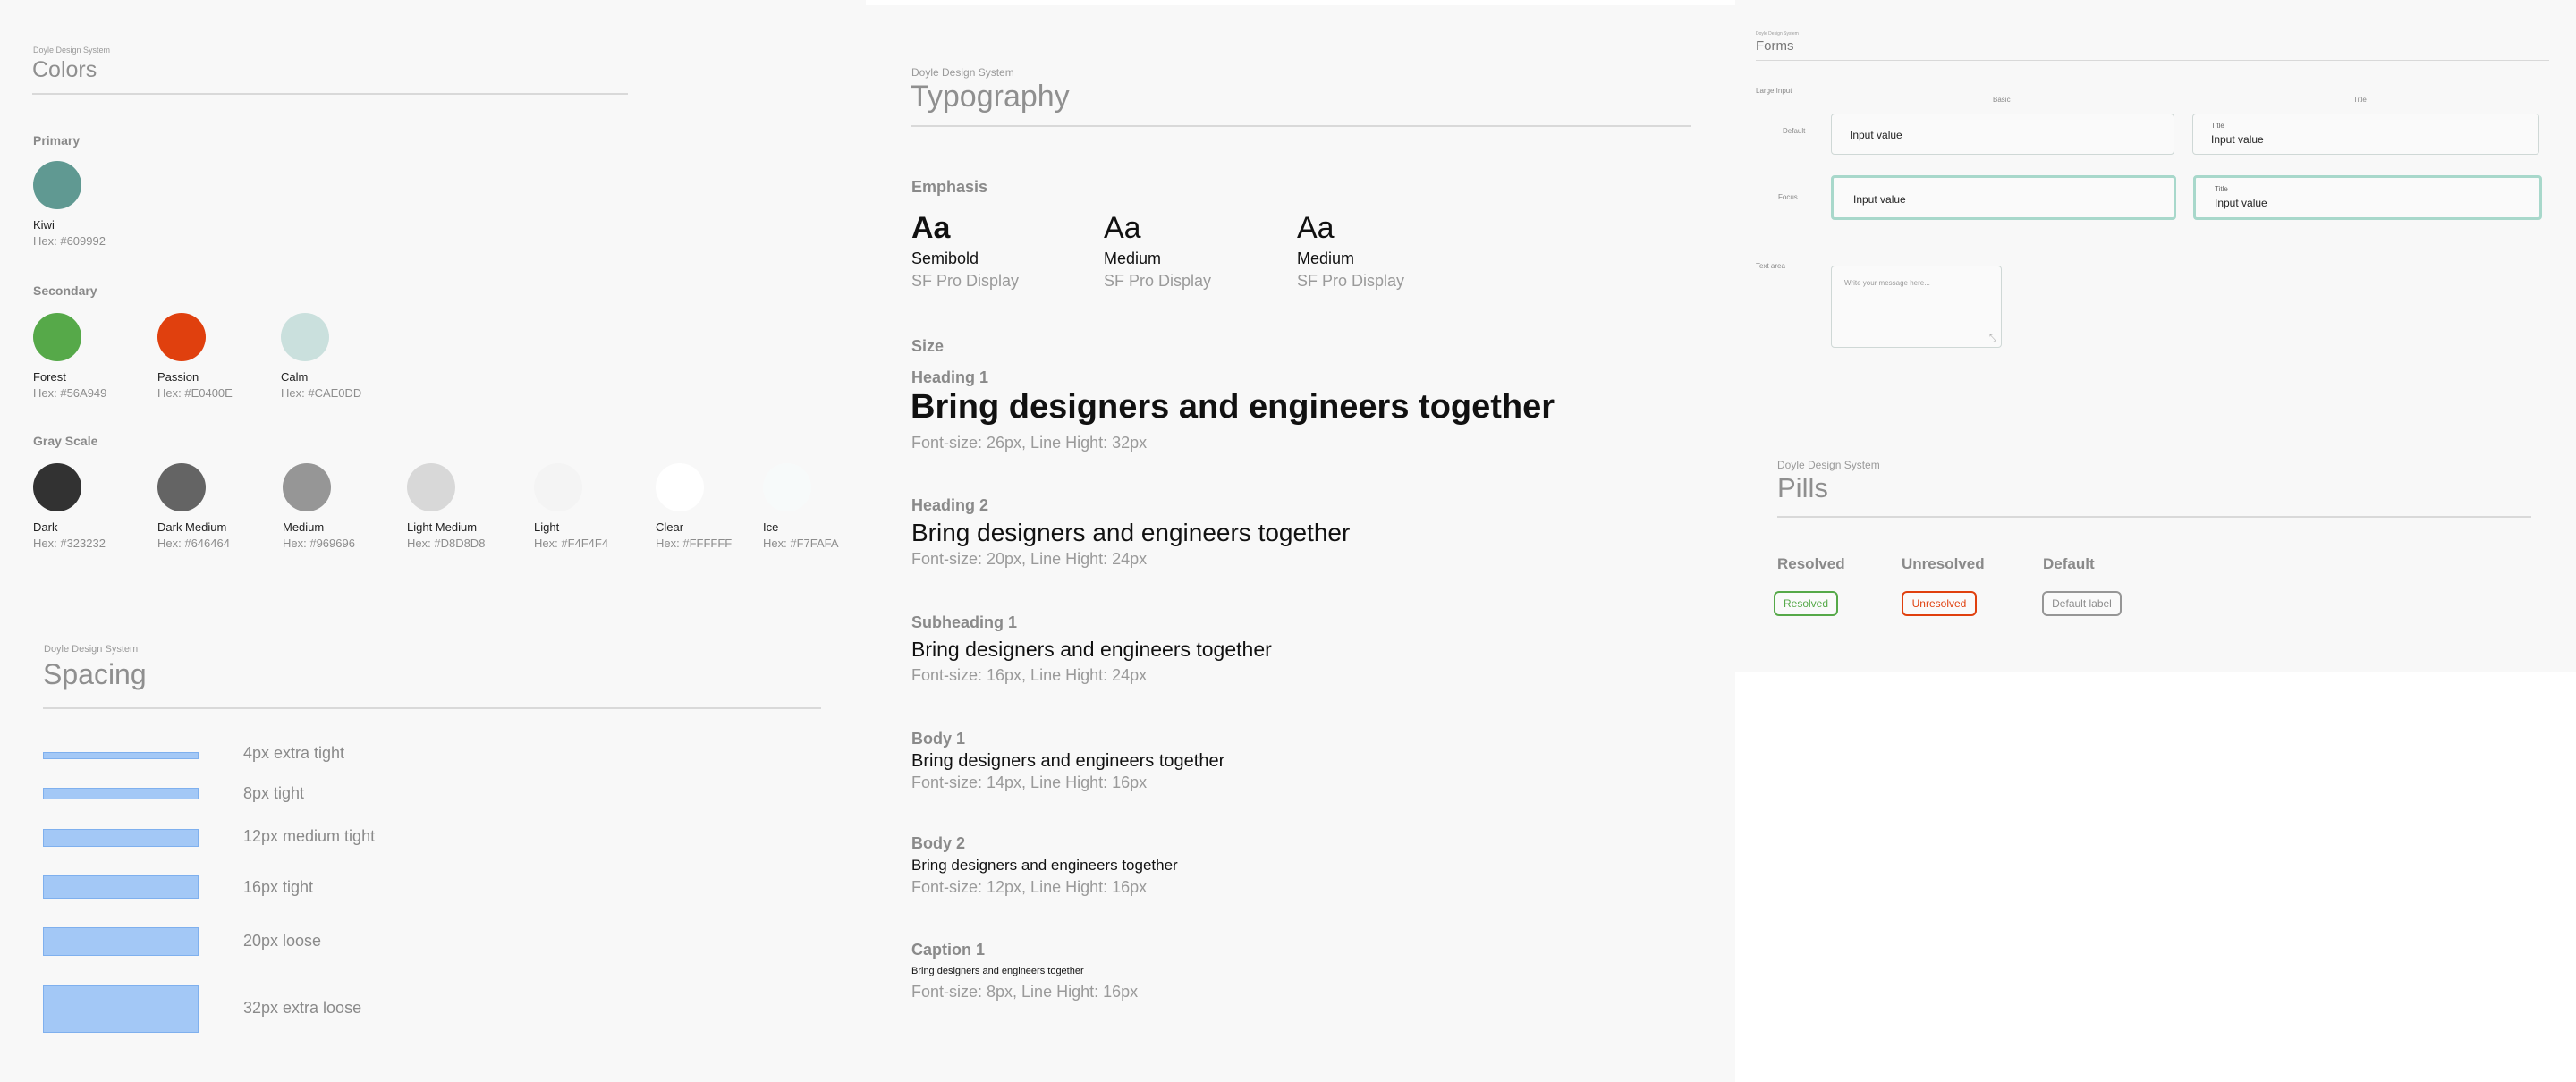 The width and height of the screenshot is (2576, 1082). I want to click on swatch-name: Dark, so click(45, 527).